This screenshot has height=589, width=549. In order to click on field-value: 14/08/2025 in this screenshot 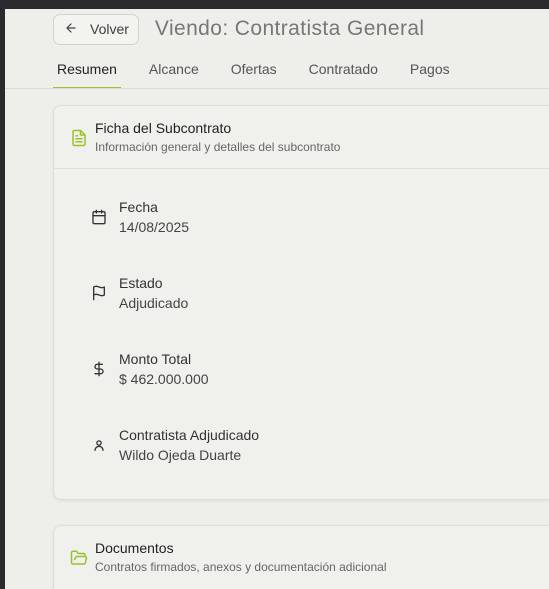, I will do `click(154, 227)`.